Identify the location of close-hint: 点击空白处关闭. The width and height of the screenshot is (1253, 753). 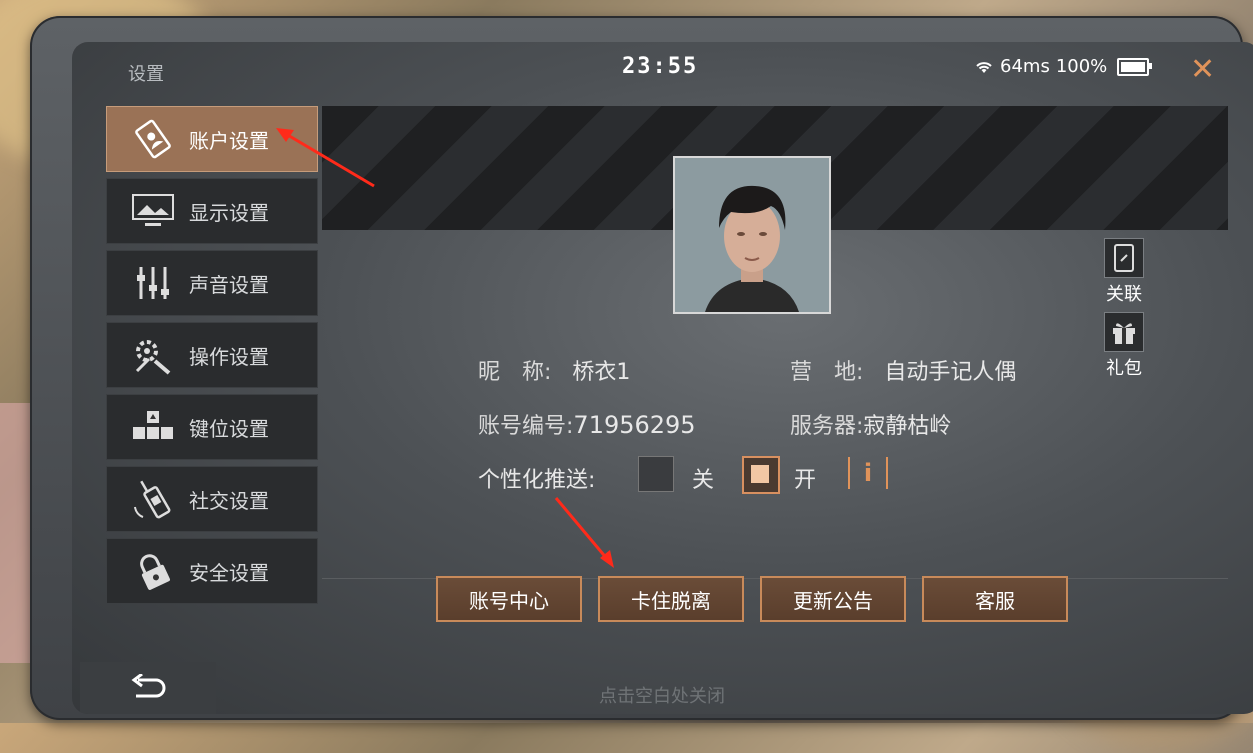
(662, 696).